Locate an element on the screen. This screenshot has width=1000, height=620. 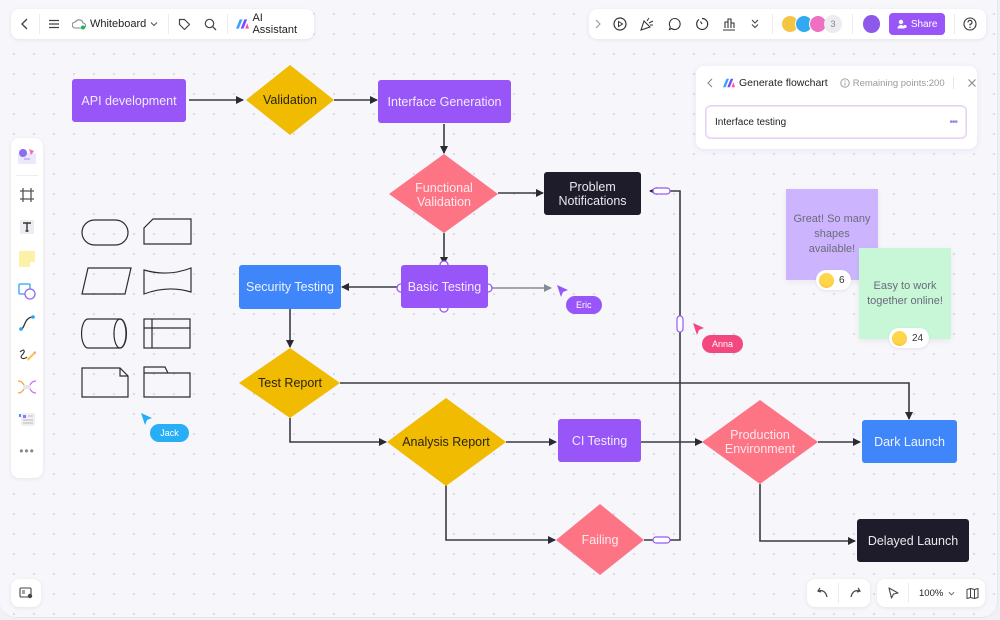
zoom-level-dropdown: 100% is located at coordinates (935, 593).